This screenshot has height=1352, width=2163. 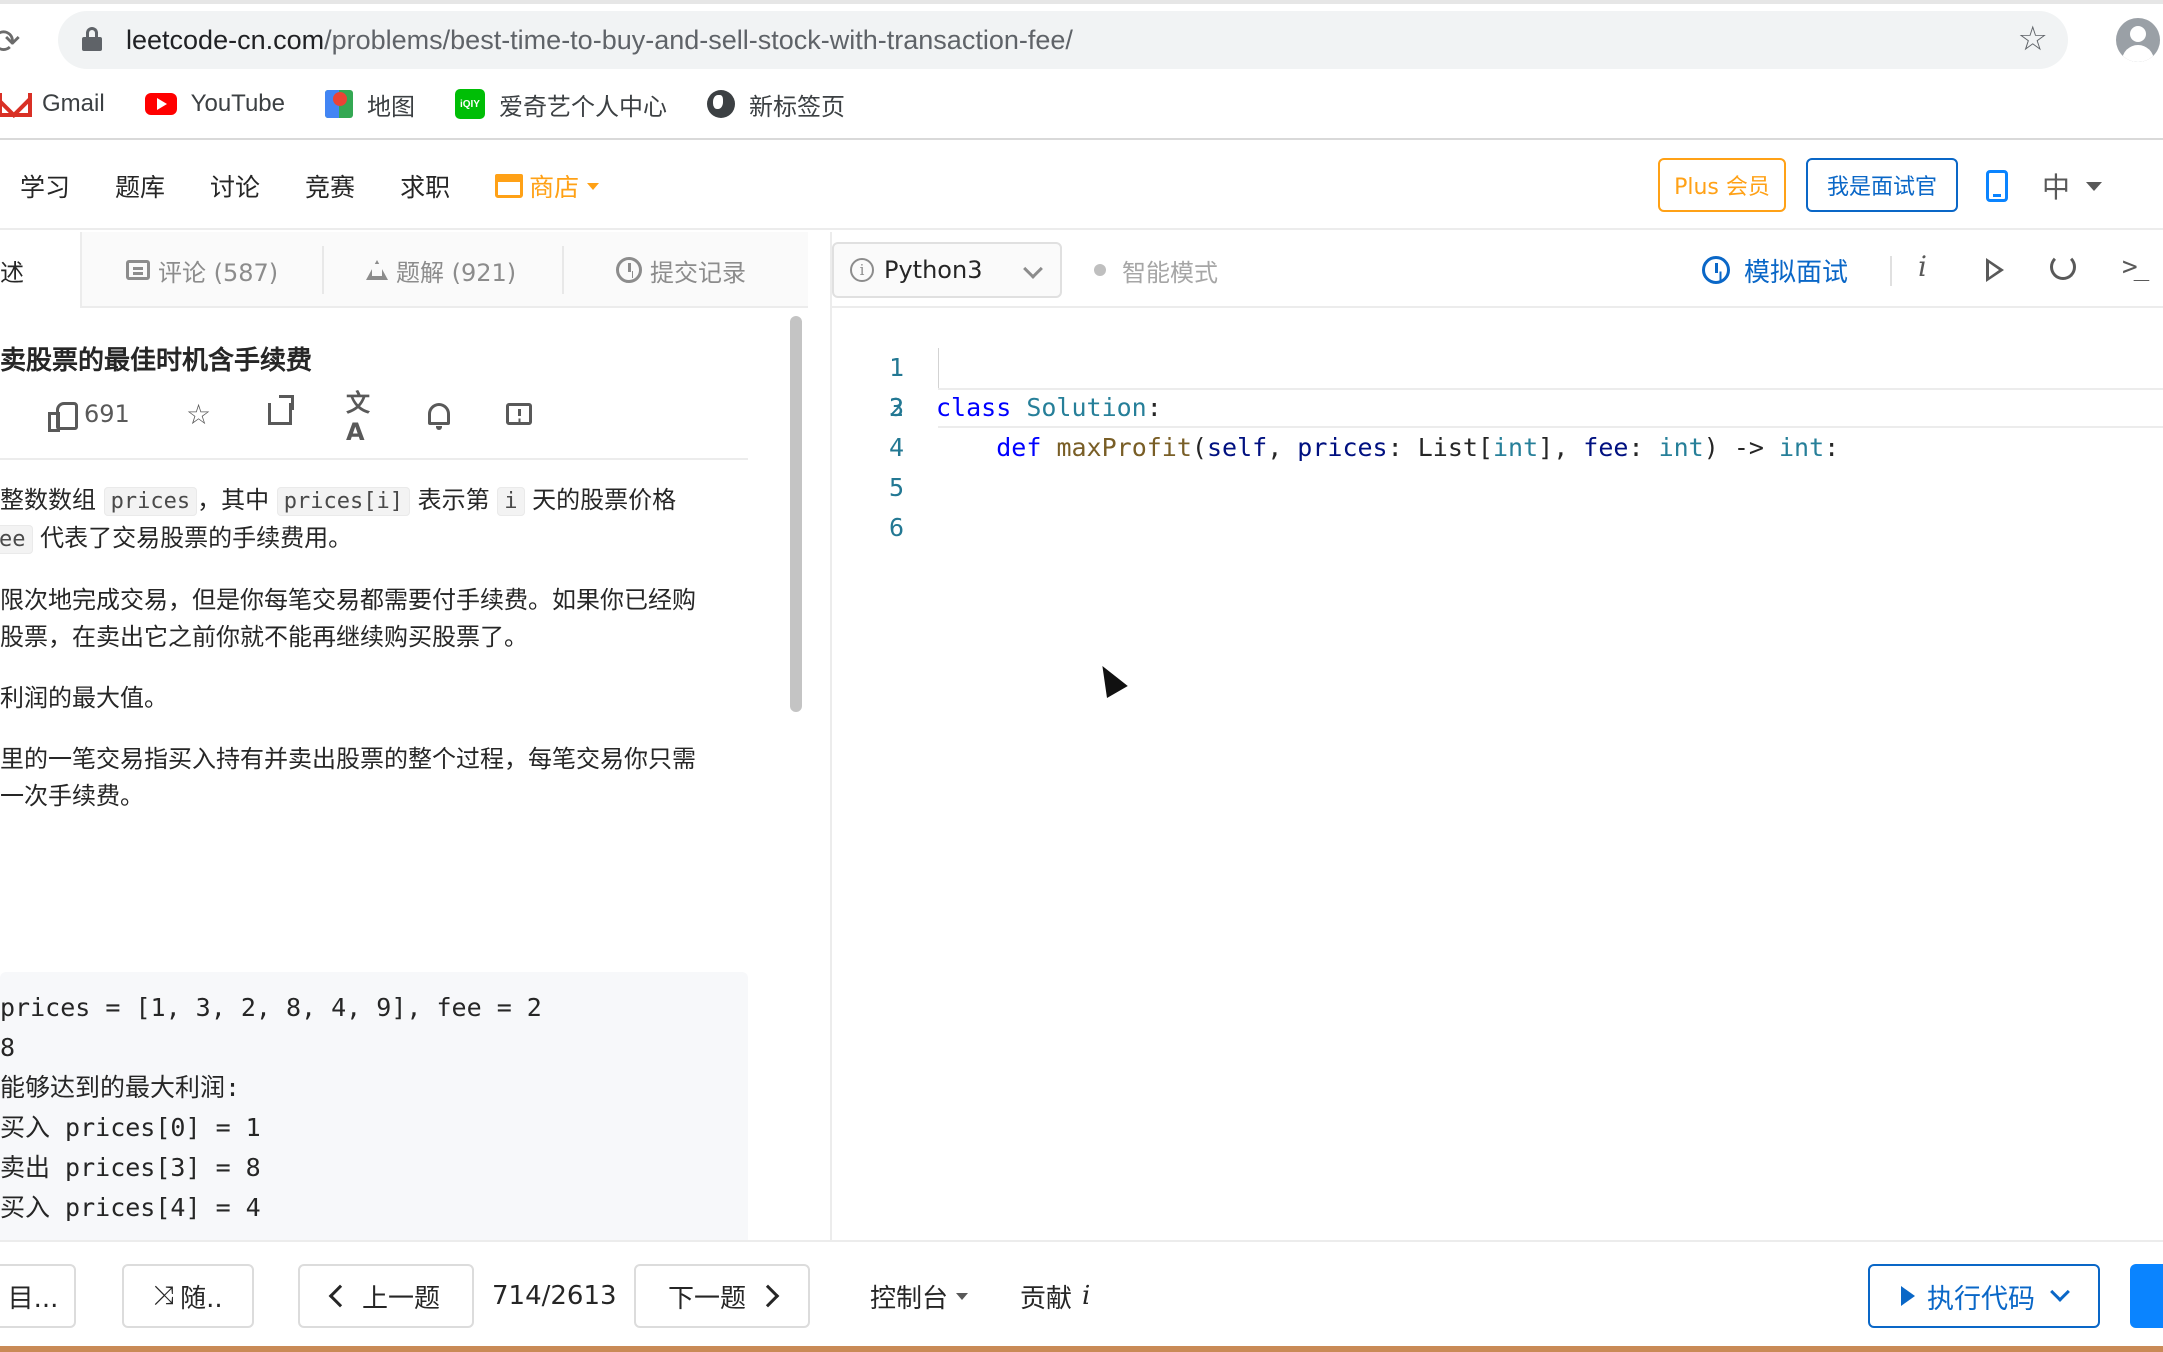 What do you see at coordinates (235, 186) in the screenshot?
I see `nav-discuss: 讨论` at bounding box center [235, 186].